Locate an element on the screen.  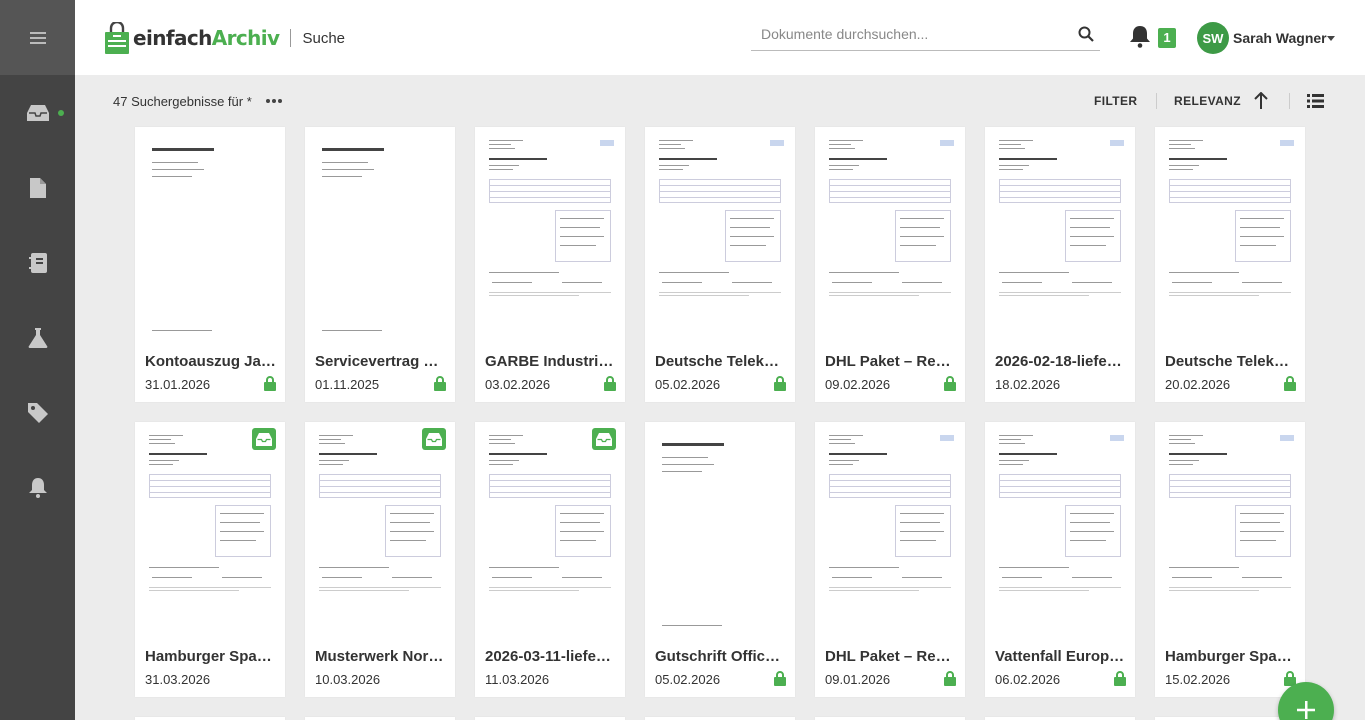
chevron-down-icon is located at coordinates (1331, 38).